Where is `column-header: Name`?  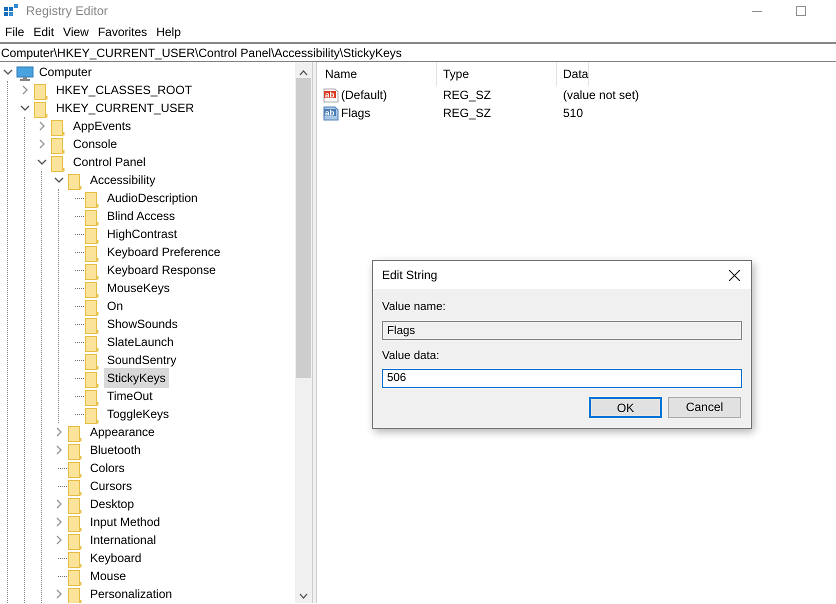
column-header: Name is located at coordinates (377, 74).